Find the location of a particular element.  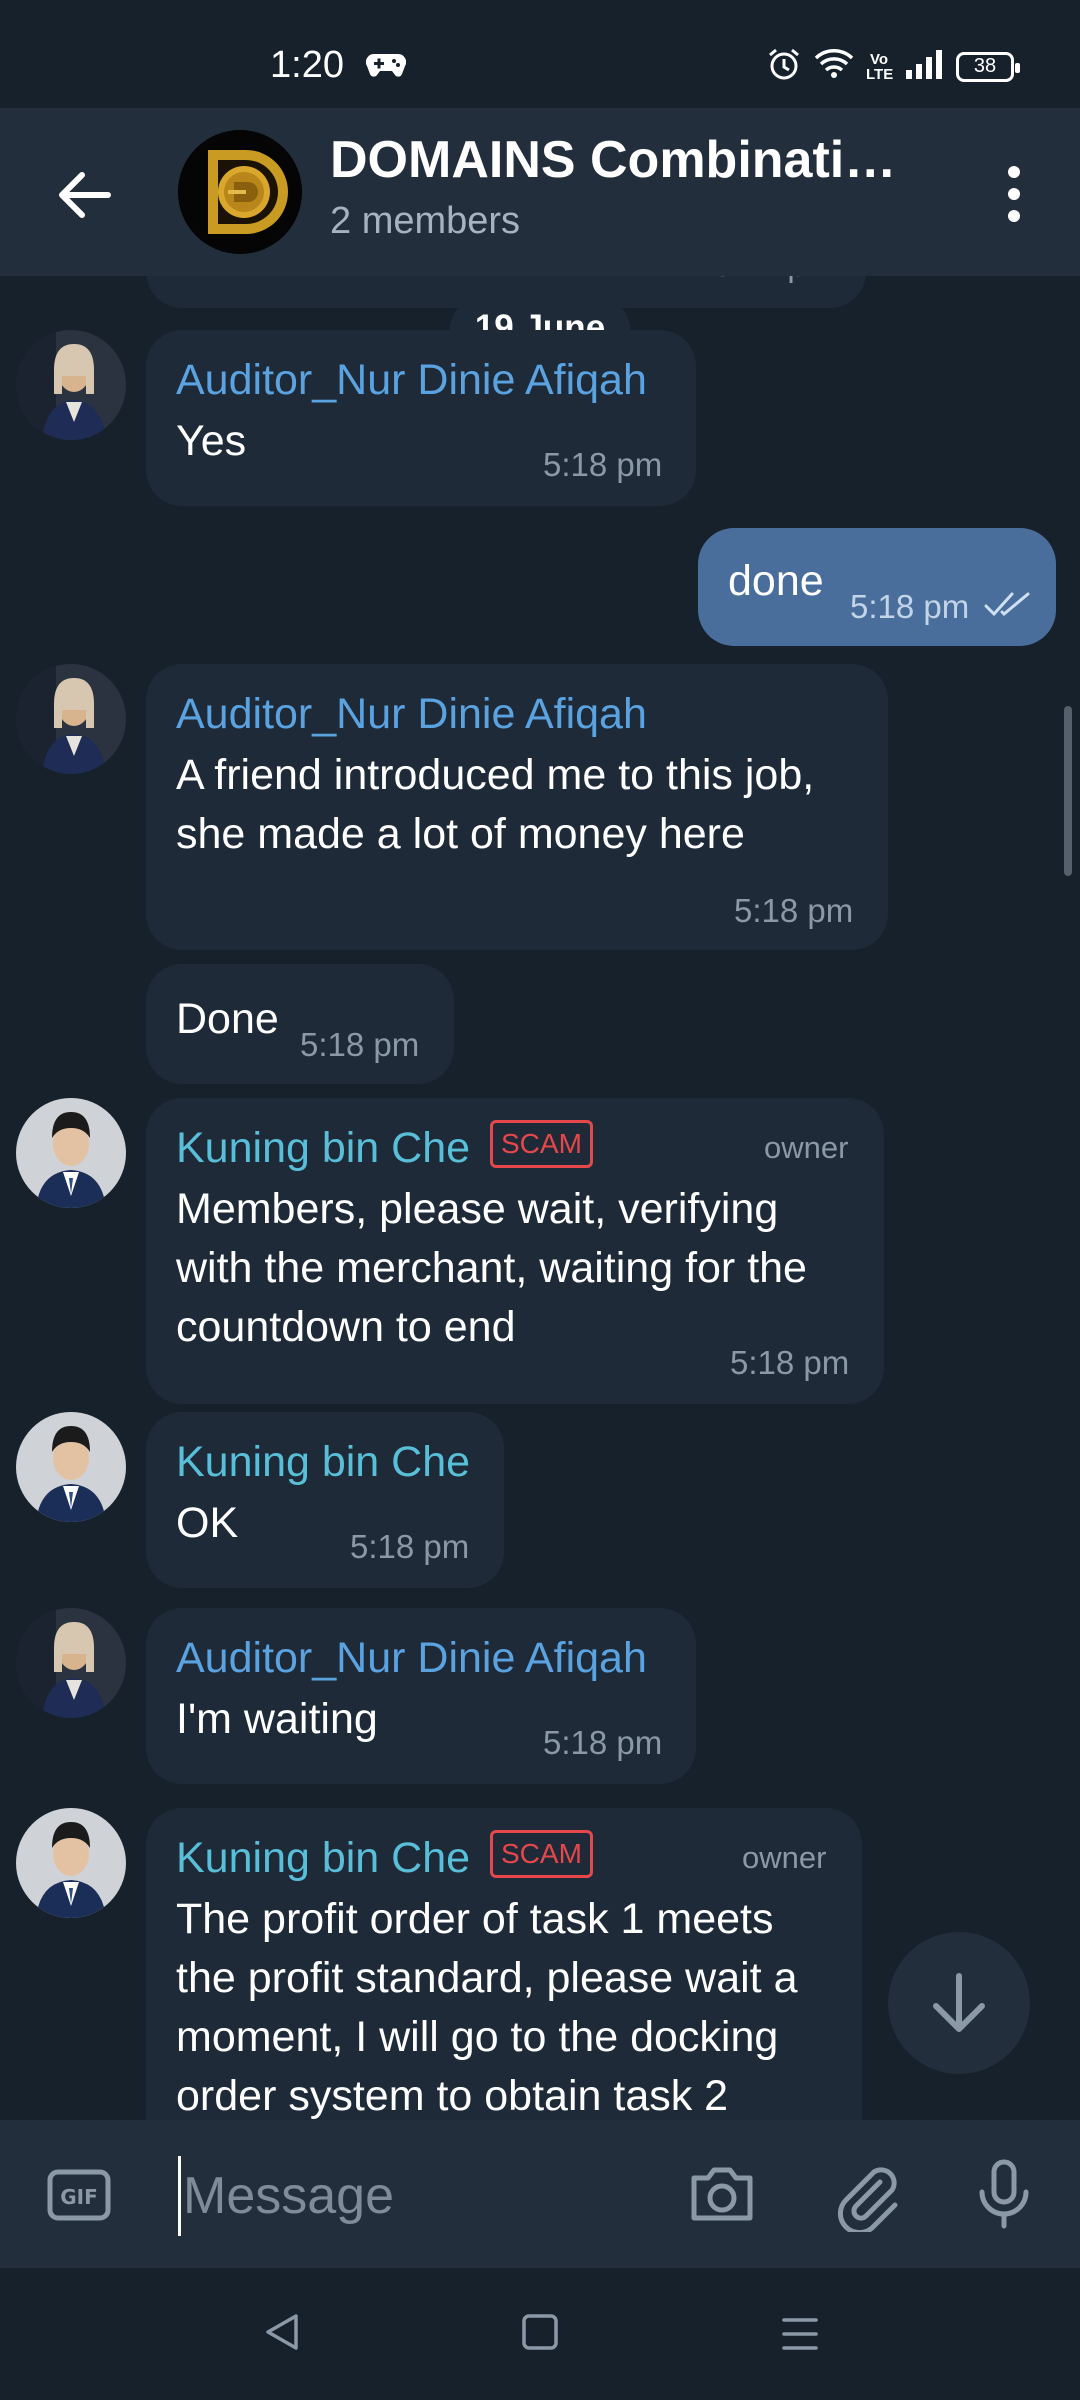

arrow-down-icon is located at coordinates (959, 2002).